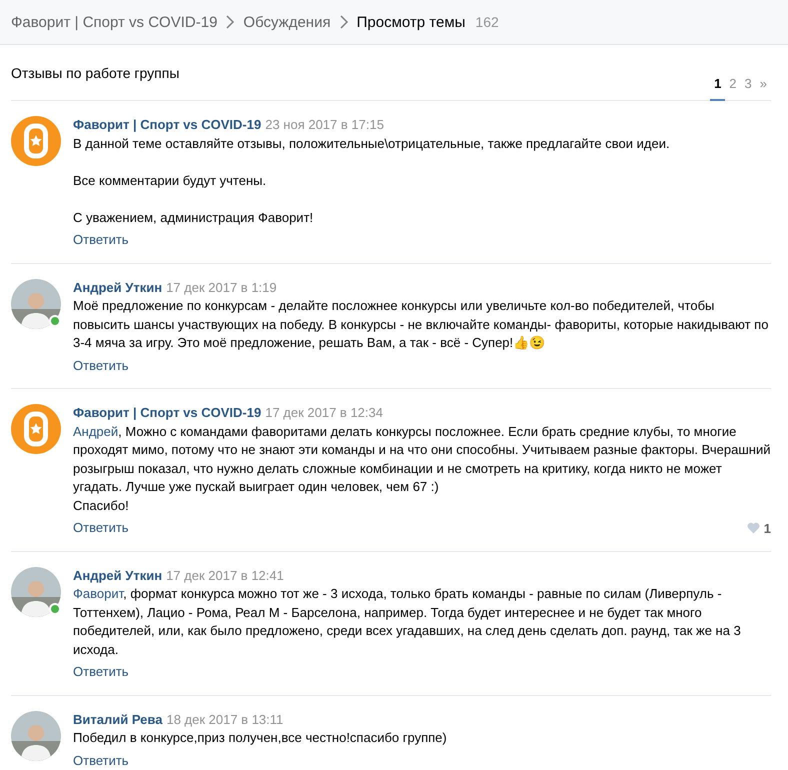 The width and height of the screenshot is (788, 770). Describe the element at coordinates (753, 528) in the screenshot. I see `heart-icon` at that location.